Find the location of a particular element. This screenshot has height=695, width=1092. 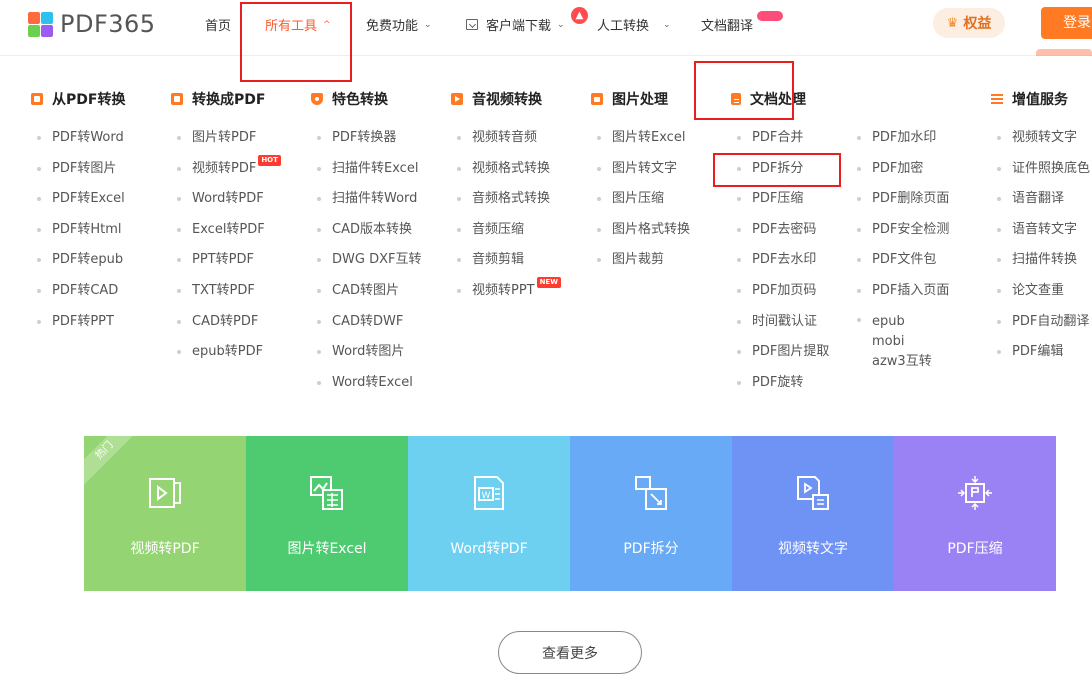

menu-item: 图片转Excel is located at coordinates (643, 140).